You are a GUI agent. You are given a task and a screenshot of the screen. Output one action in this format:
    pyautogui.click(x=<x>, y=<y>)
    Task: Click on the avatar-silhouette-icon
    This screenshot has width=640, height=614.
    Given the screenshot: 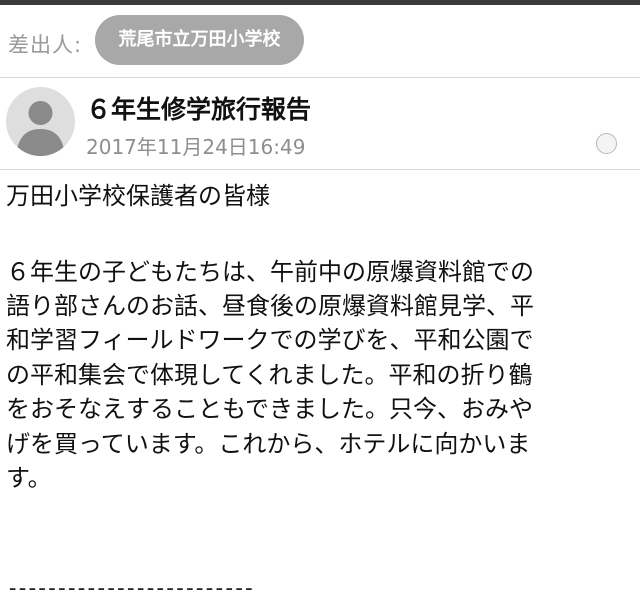 What is the action you would take?
    pyautogui.click(x=40, y=128)
    